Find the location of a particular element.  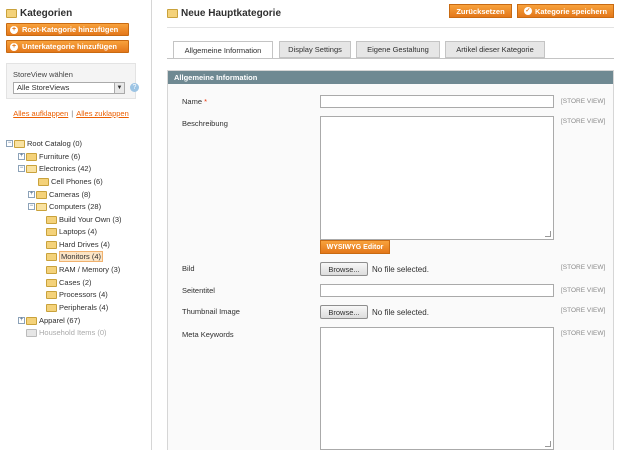

tree-node-label: Hard Drives (4) is located at coordinates (84, 244).